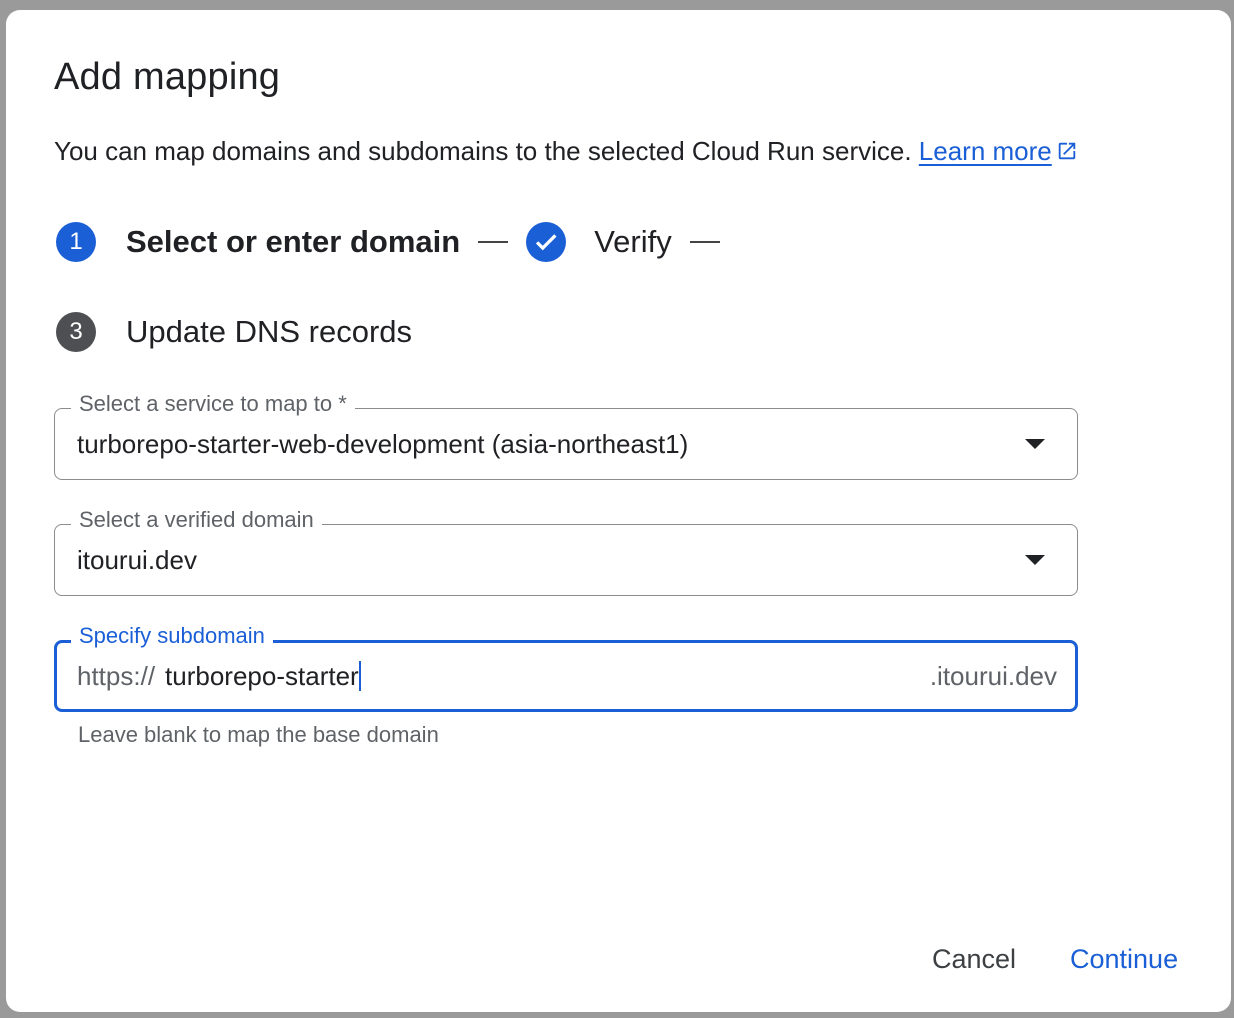 The width and height of the screenshot is (1234, 1018). What do you see at coordinates (974, 959) in the screenshot?
I see `cancel-button: Cancel` at bounding box center [974, 959].